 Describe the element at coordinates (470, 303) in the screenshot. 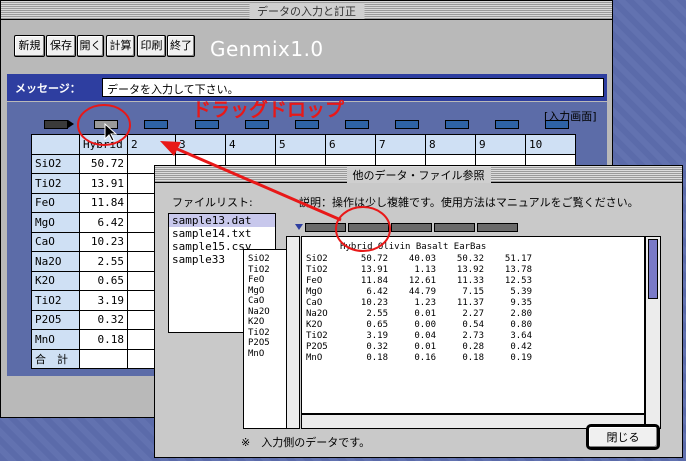

I see `data-cell: 11.37` at that location.